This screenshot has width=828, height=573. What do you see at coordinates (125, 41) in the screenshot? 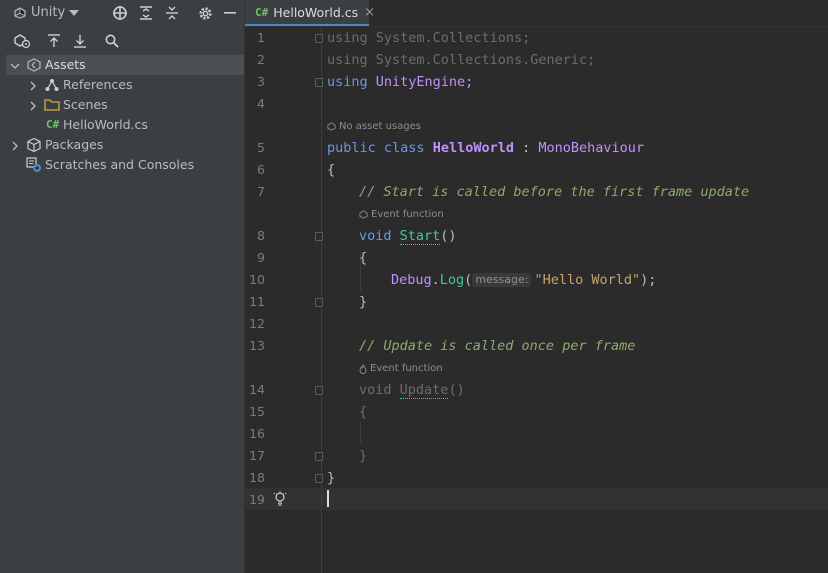
I see `explorer-toolbar` at bounding box center [125, 41].